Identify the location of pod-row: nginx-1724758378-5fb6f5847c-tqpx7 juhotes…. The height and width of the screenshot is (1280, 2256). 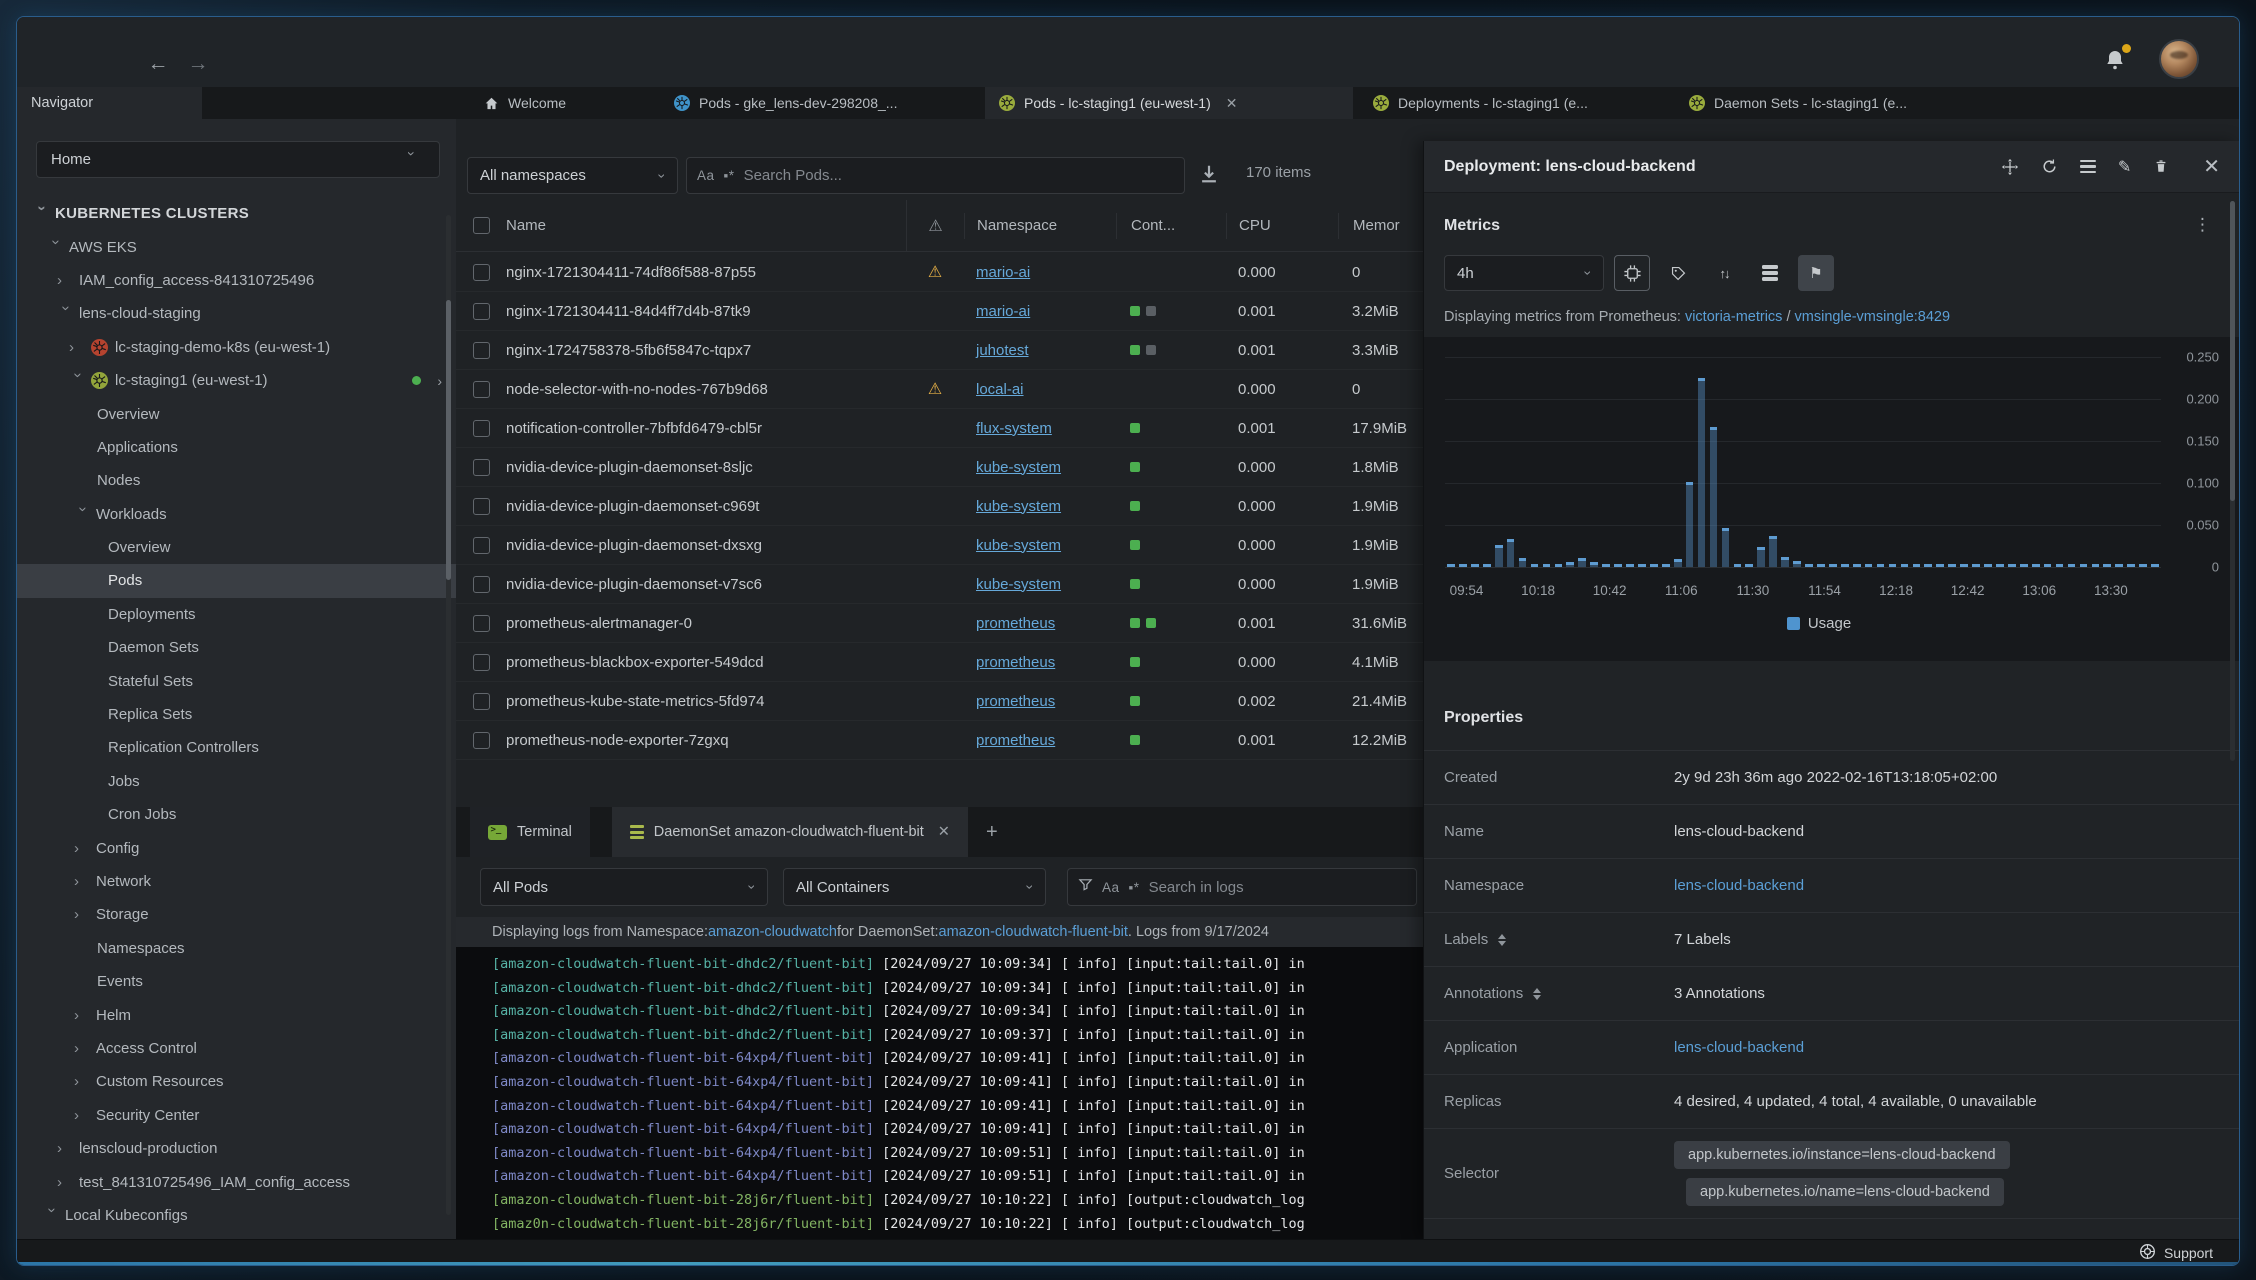
(939, 350).